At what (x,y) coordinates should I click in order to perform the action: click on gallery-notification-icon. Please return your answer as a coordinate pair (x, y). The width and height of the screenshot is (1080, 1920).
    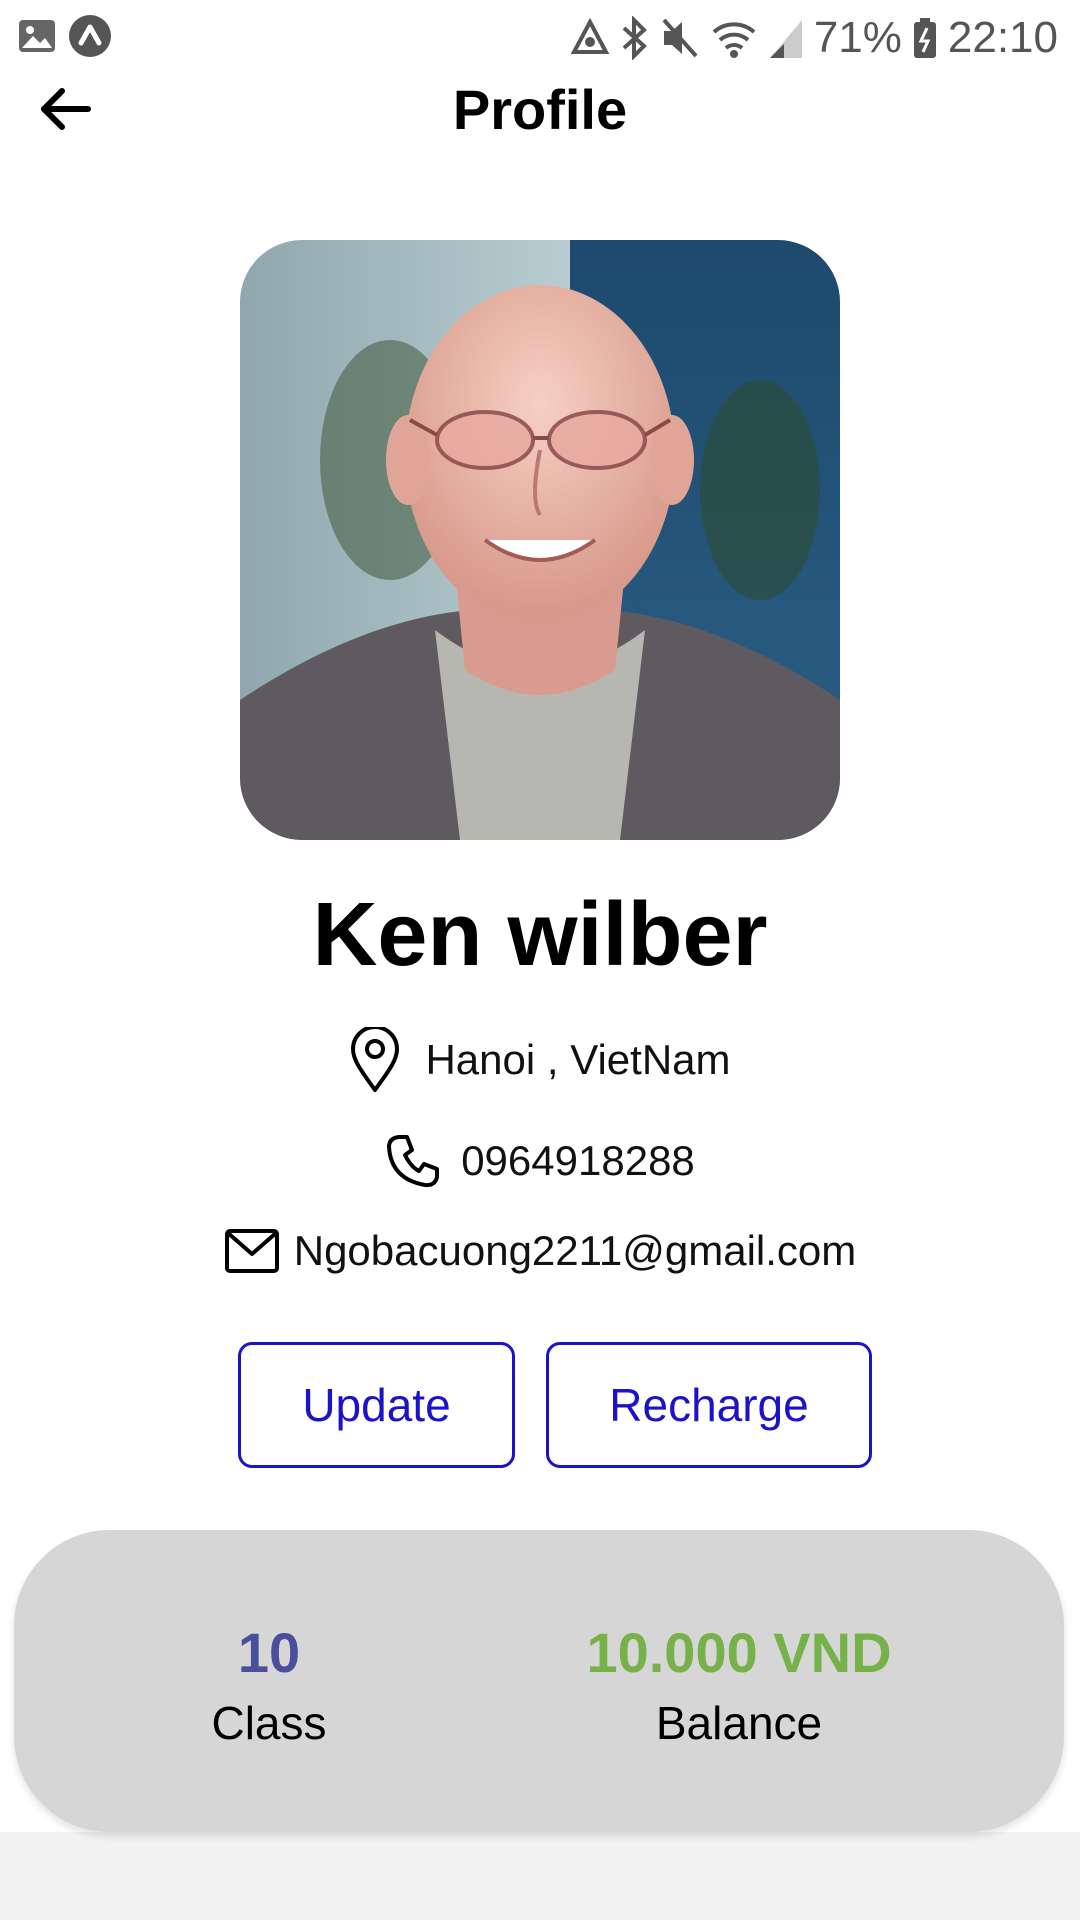
    Looking at the image, I should click on (37, 36).